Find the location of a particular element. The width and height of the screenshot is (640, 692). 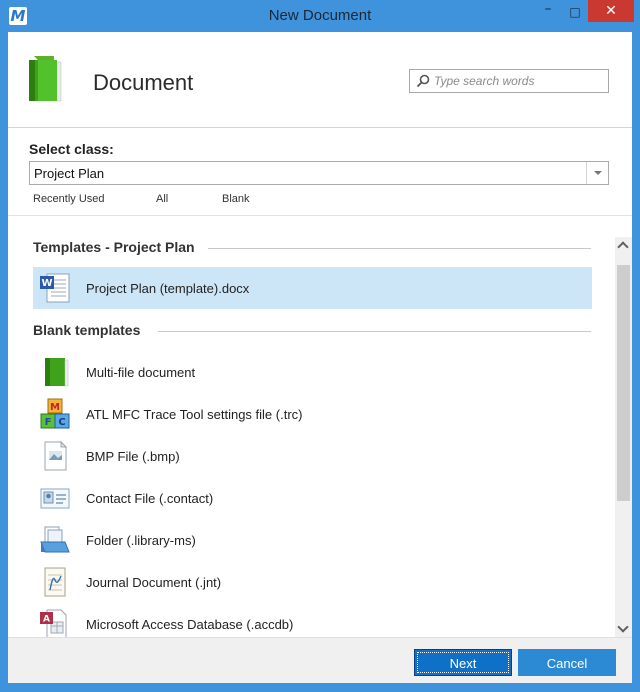

filter-all: All is located at coordinates (162, 199).